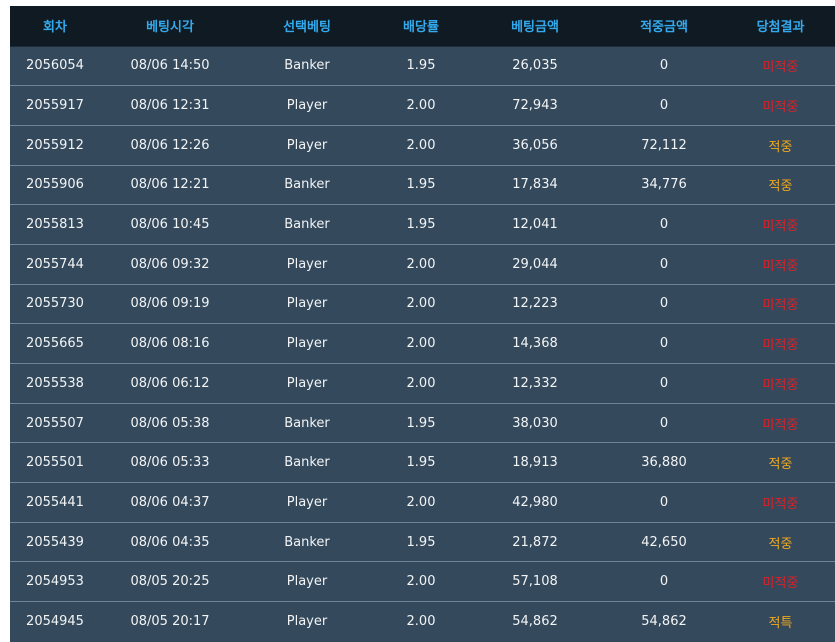 The width and height of the screenshot is (835, 642). I want to click on cell-bet-amount: 26,035, so click(535, 66).